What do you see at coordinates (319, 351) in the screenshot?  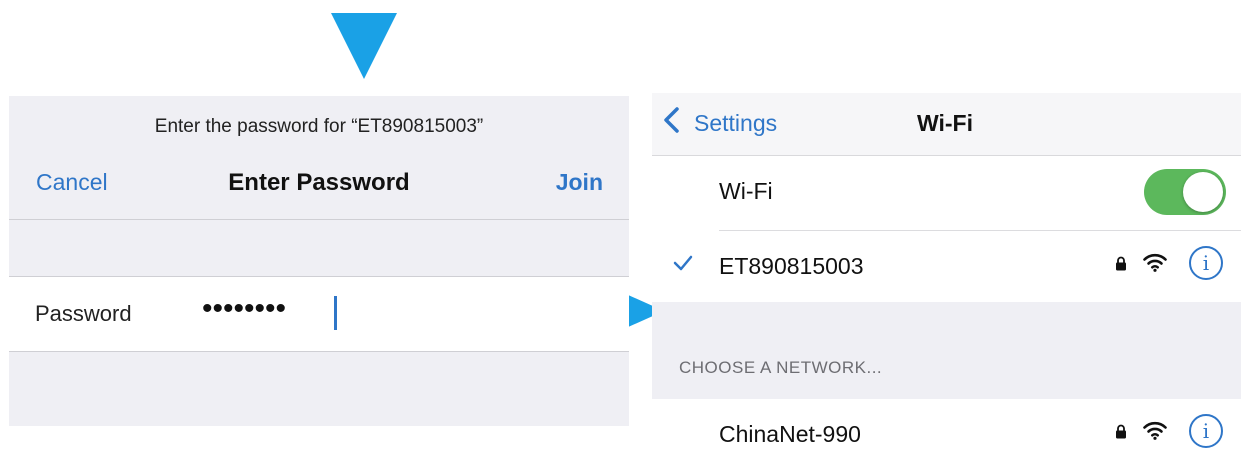 I see `row-divider` at bounding box center [319, 351].